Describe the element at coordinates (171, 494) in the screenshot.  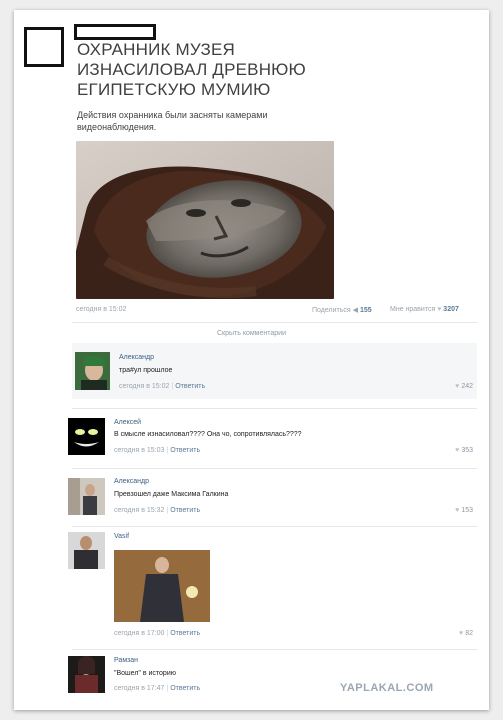
I see `comment-text: Превзошел даже Максима Галкина` at that location.